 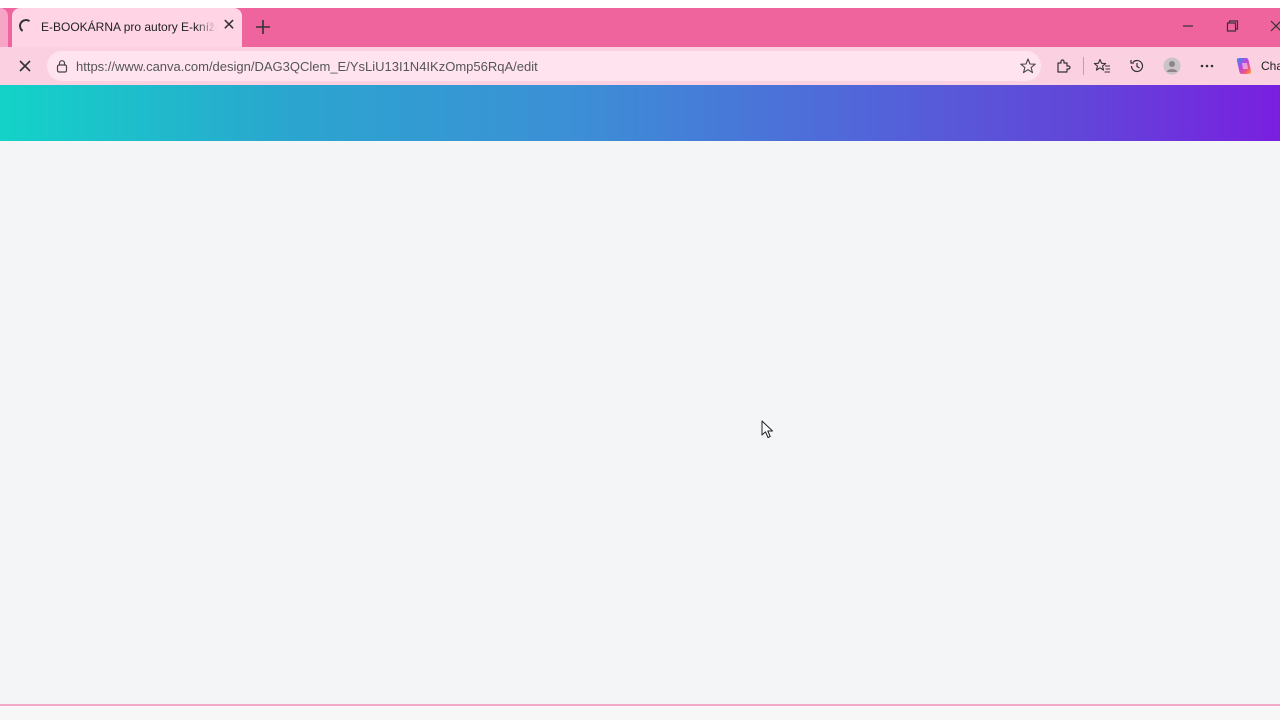 I want to click on tab-title: E-BOOKÁRNA pro autory E-knížek, so click(x=129, y=27).